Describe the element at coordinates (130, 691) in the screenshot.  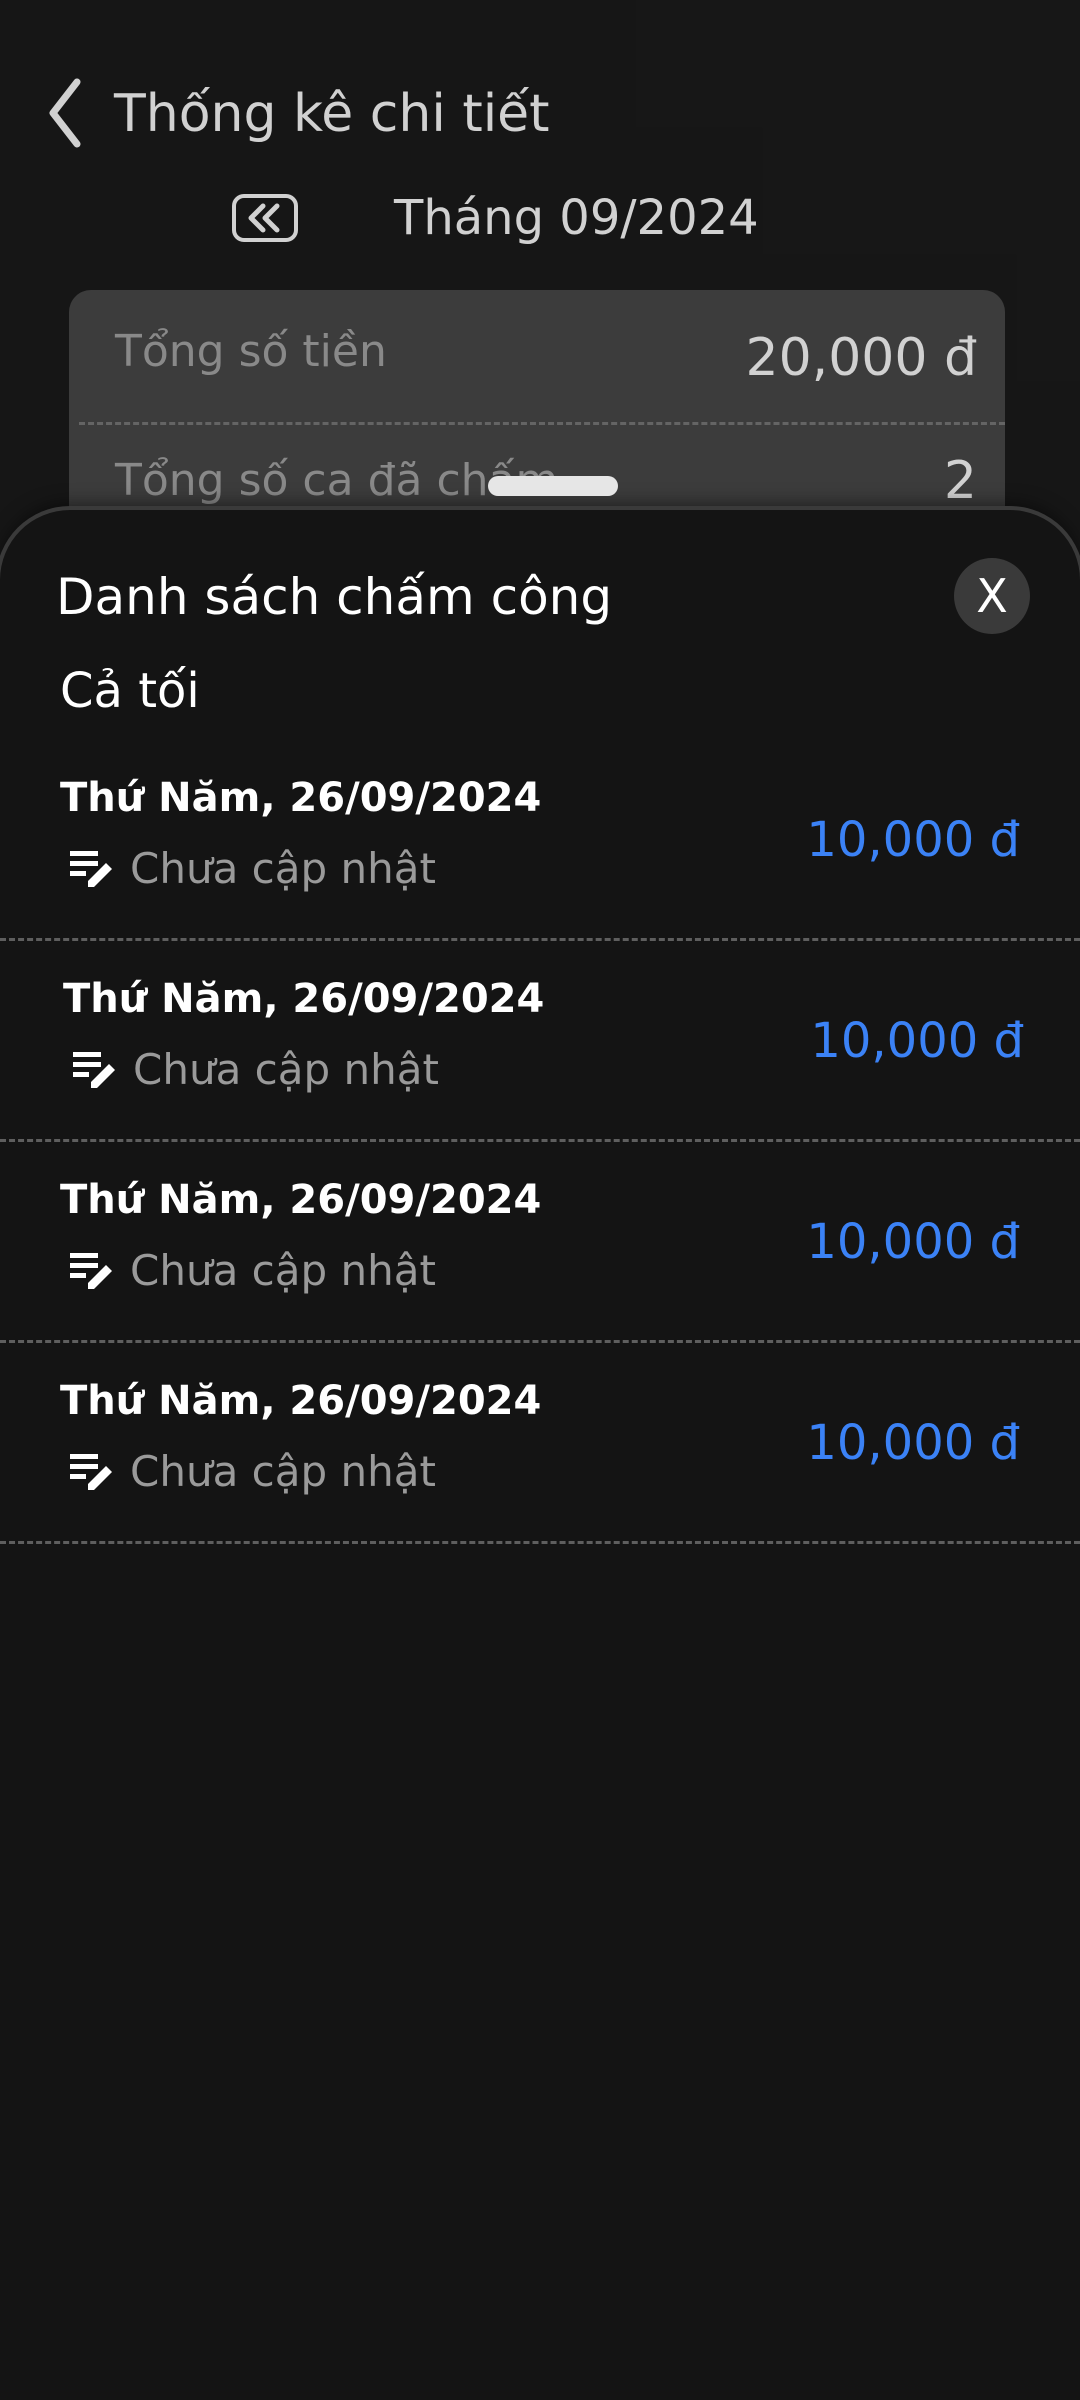
I see `group-title: Cả tối` at that location.